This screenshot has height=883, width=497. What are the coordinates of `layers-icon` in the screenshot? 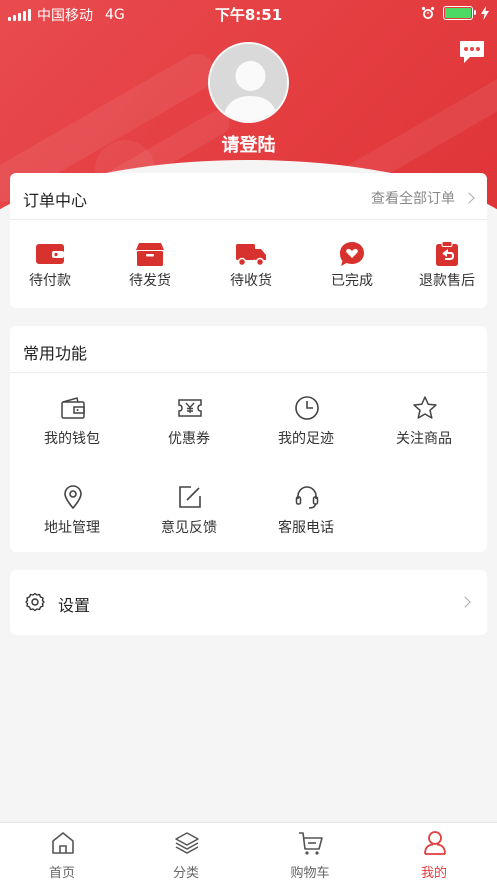 It's located at (187, 843).